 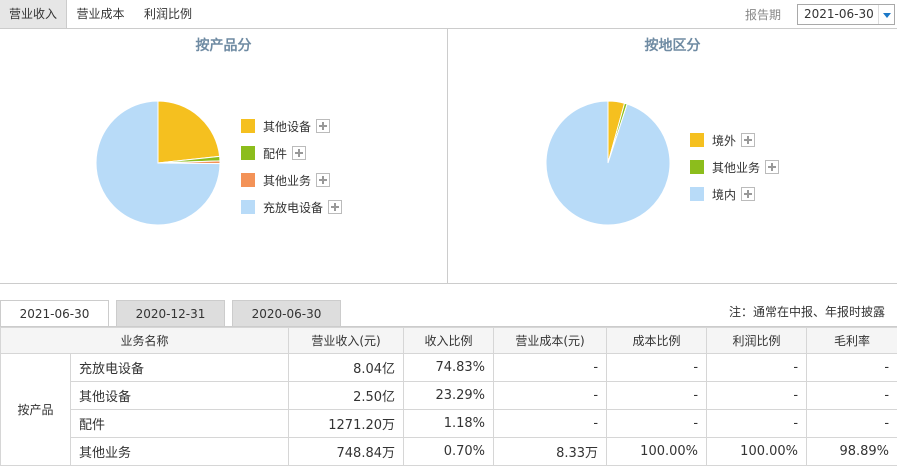 I want to click on date-tab-2021-06-30: 2021-06-30, so click(x=54, y=313).